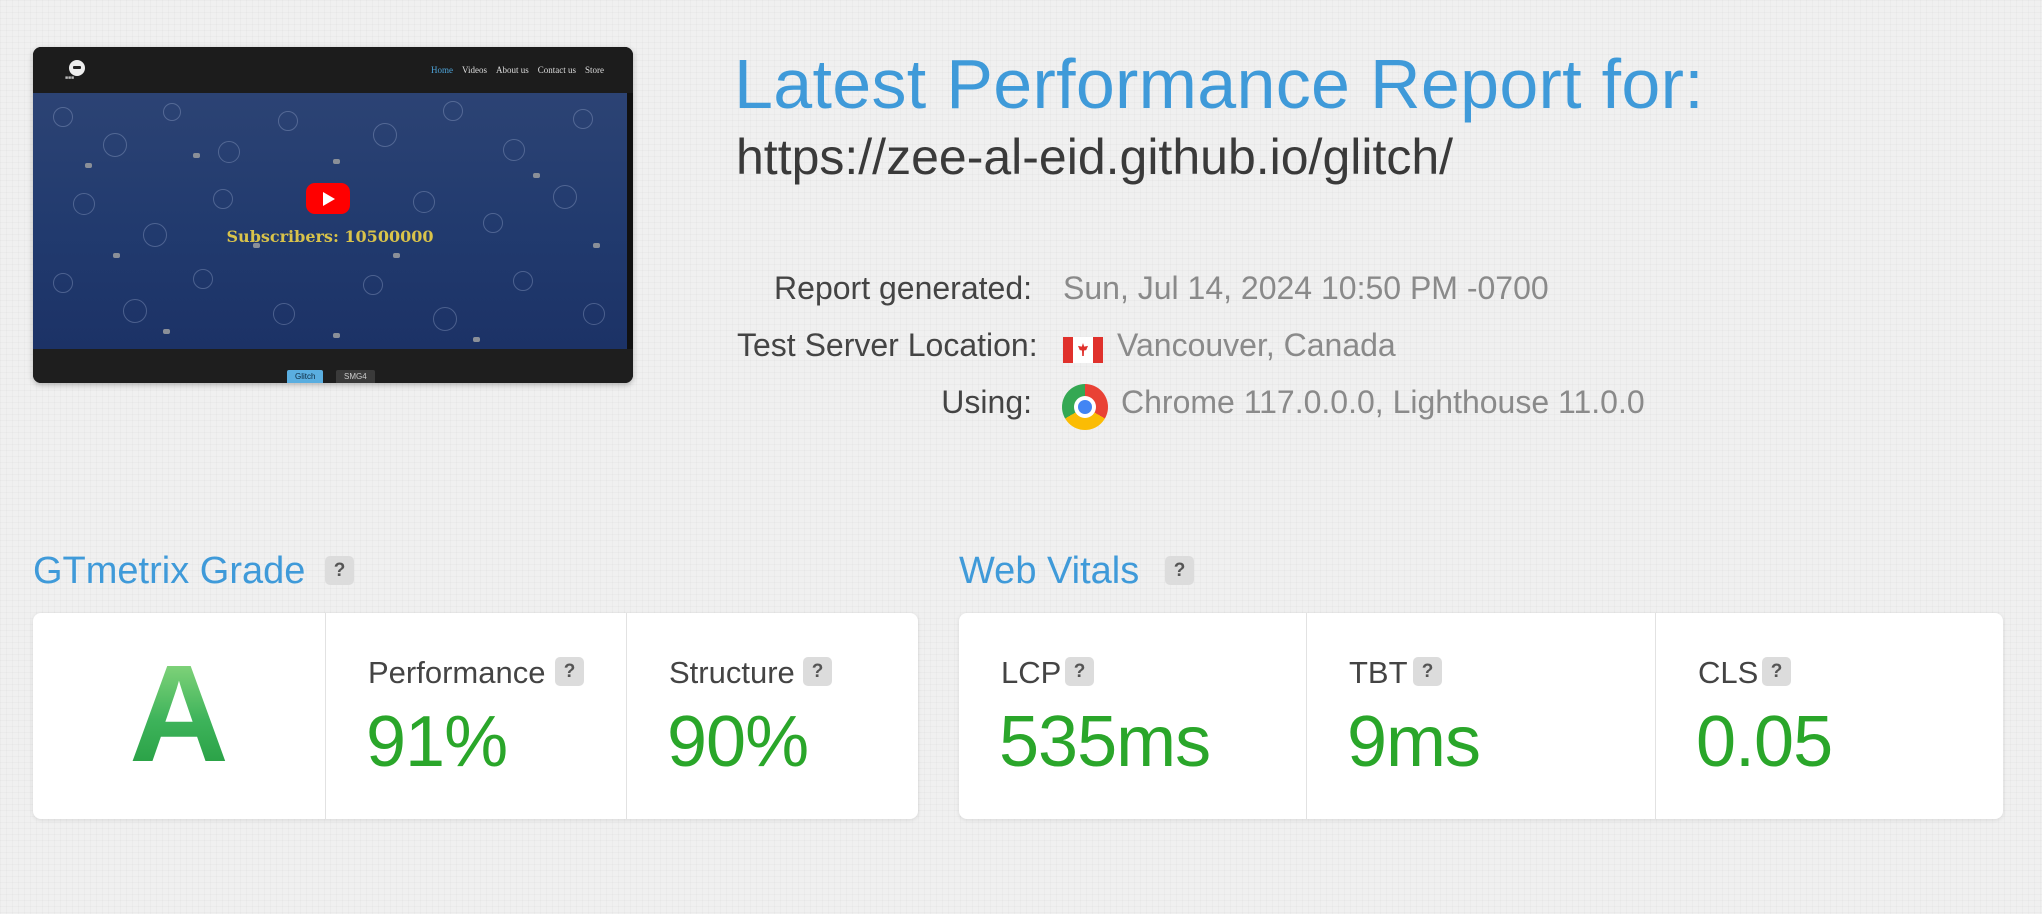 Image resolution: width=2042 pixels, height=914 pixels. Describe the element at coordinates (1776, 671) in the screenshot. I see `cls-help-icon: ?` at that location.